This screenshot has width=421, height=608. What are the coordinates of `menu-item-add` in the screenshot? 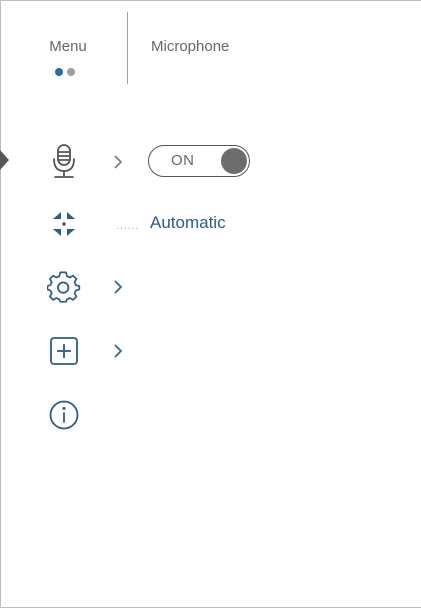 It's located at (64, 351).